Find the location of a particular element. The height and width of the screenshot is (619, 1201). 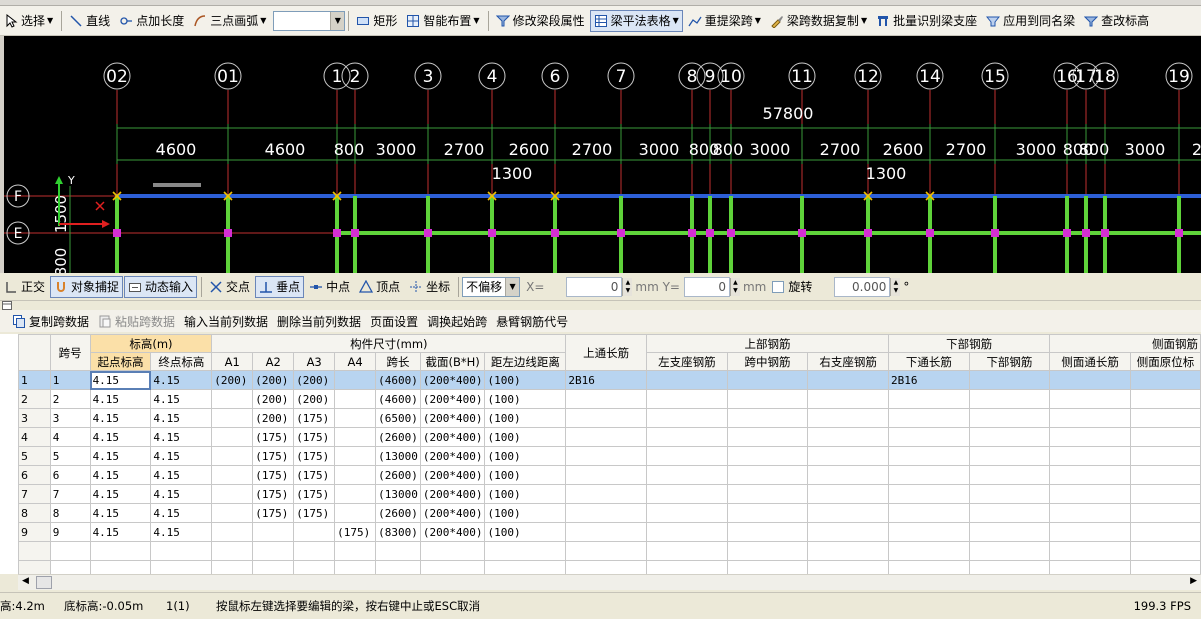

span-len-cell: (2600) is located at coordinates (398, 475).